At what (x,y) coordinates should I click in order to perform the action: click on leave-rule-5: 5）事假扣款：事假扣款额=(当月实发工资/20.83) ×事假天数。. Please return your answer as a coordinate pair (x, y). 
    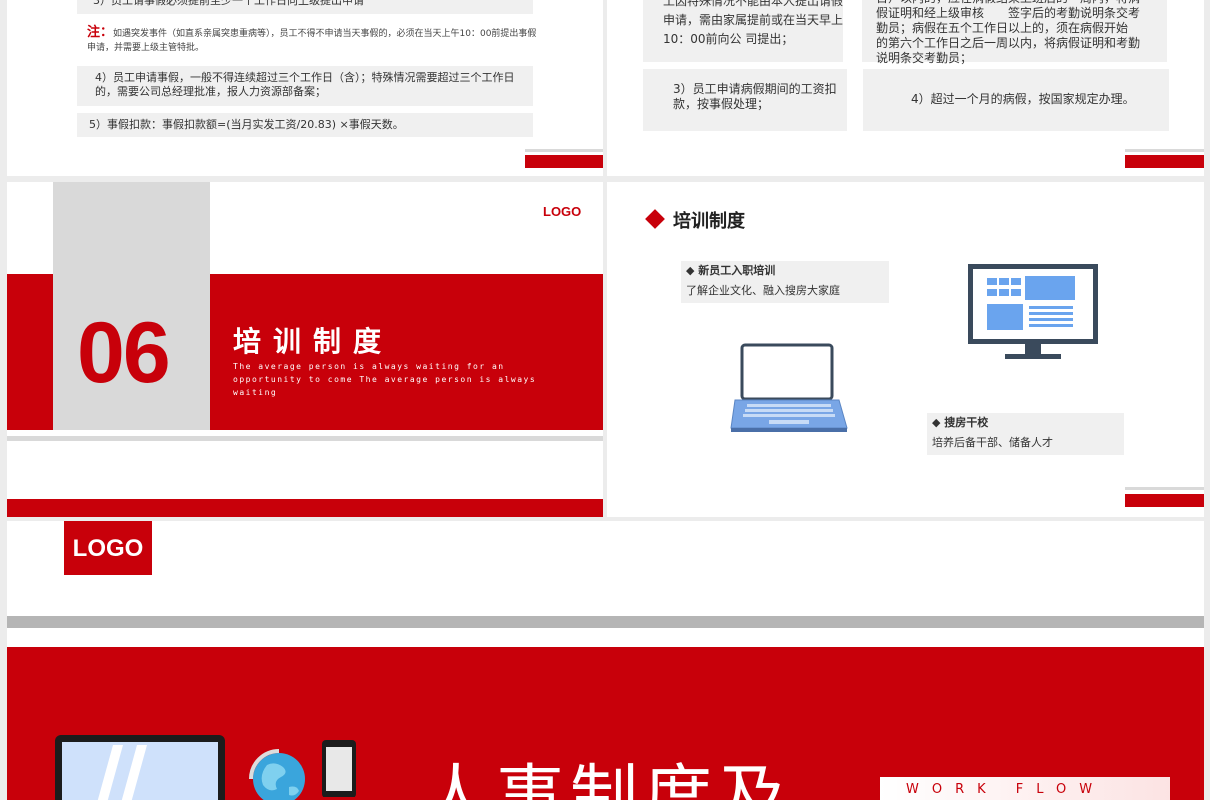
    Looking at the image, I should click on (305, 125).